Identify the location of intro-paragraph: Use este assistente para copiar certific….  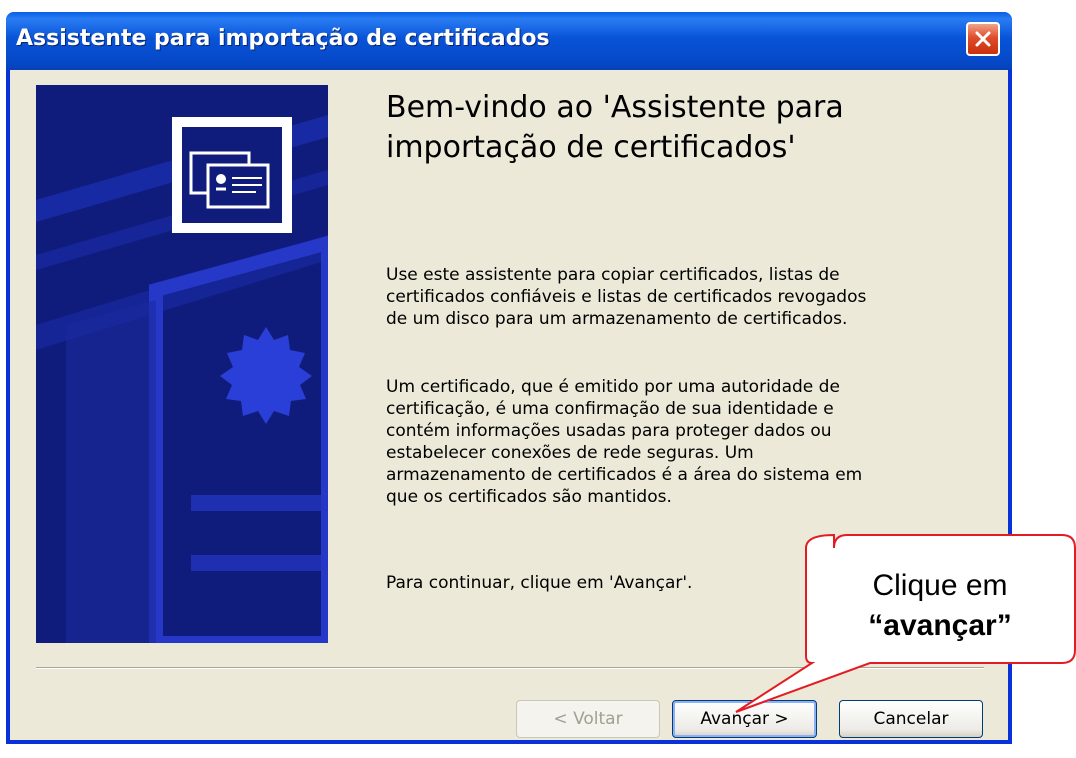
(626, 297).